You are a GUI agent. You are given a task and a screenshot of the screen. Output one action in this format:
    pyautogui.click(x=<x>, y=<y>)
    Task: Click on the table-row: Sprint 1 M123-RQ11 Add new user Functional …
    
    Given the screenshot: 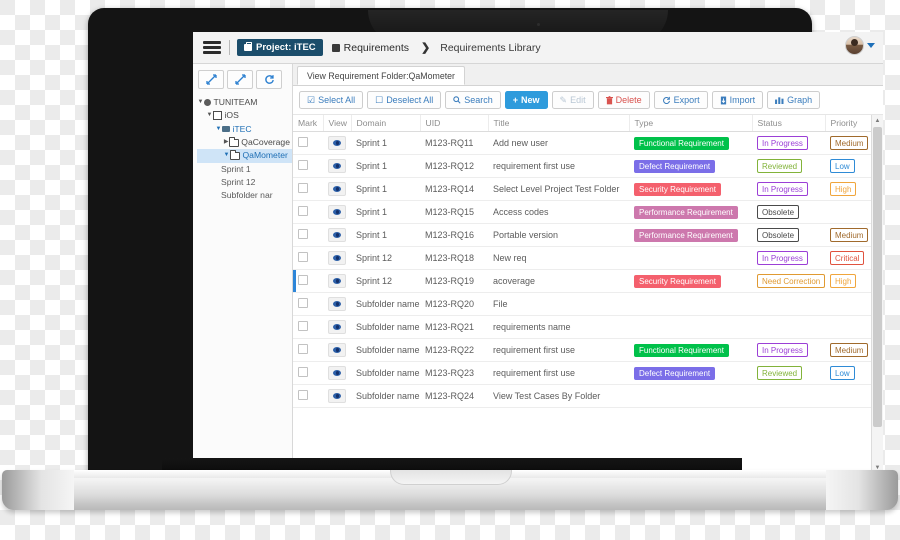 What is the action you would take?
    pyautogui.click(x=582, y=143)
    